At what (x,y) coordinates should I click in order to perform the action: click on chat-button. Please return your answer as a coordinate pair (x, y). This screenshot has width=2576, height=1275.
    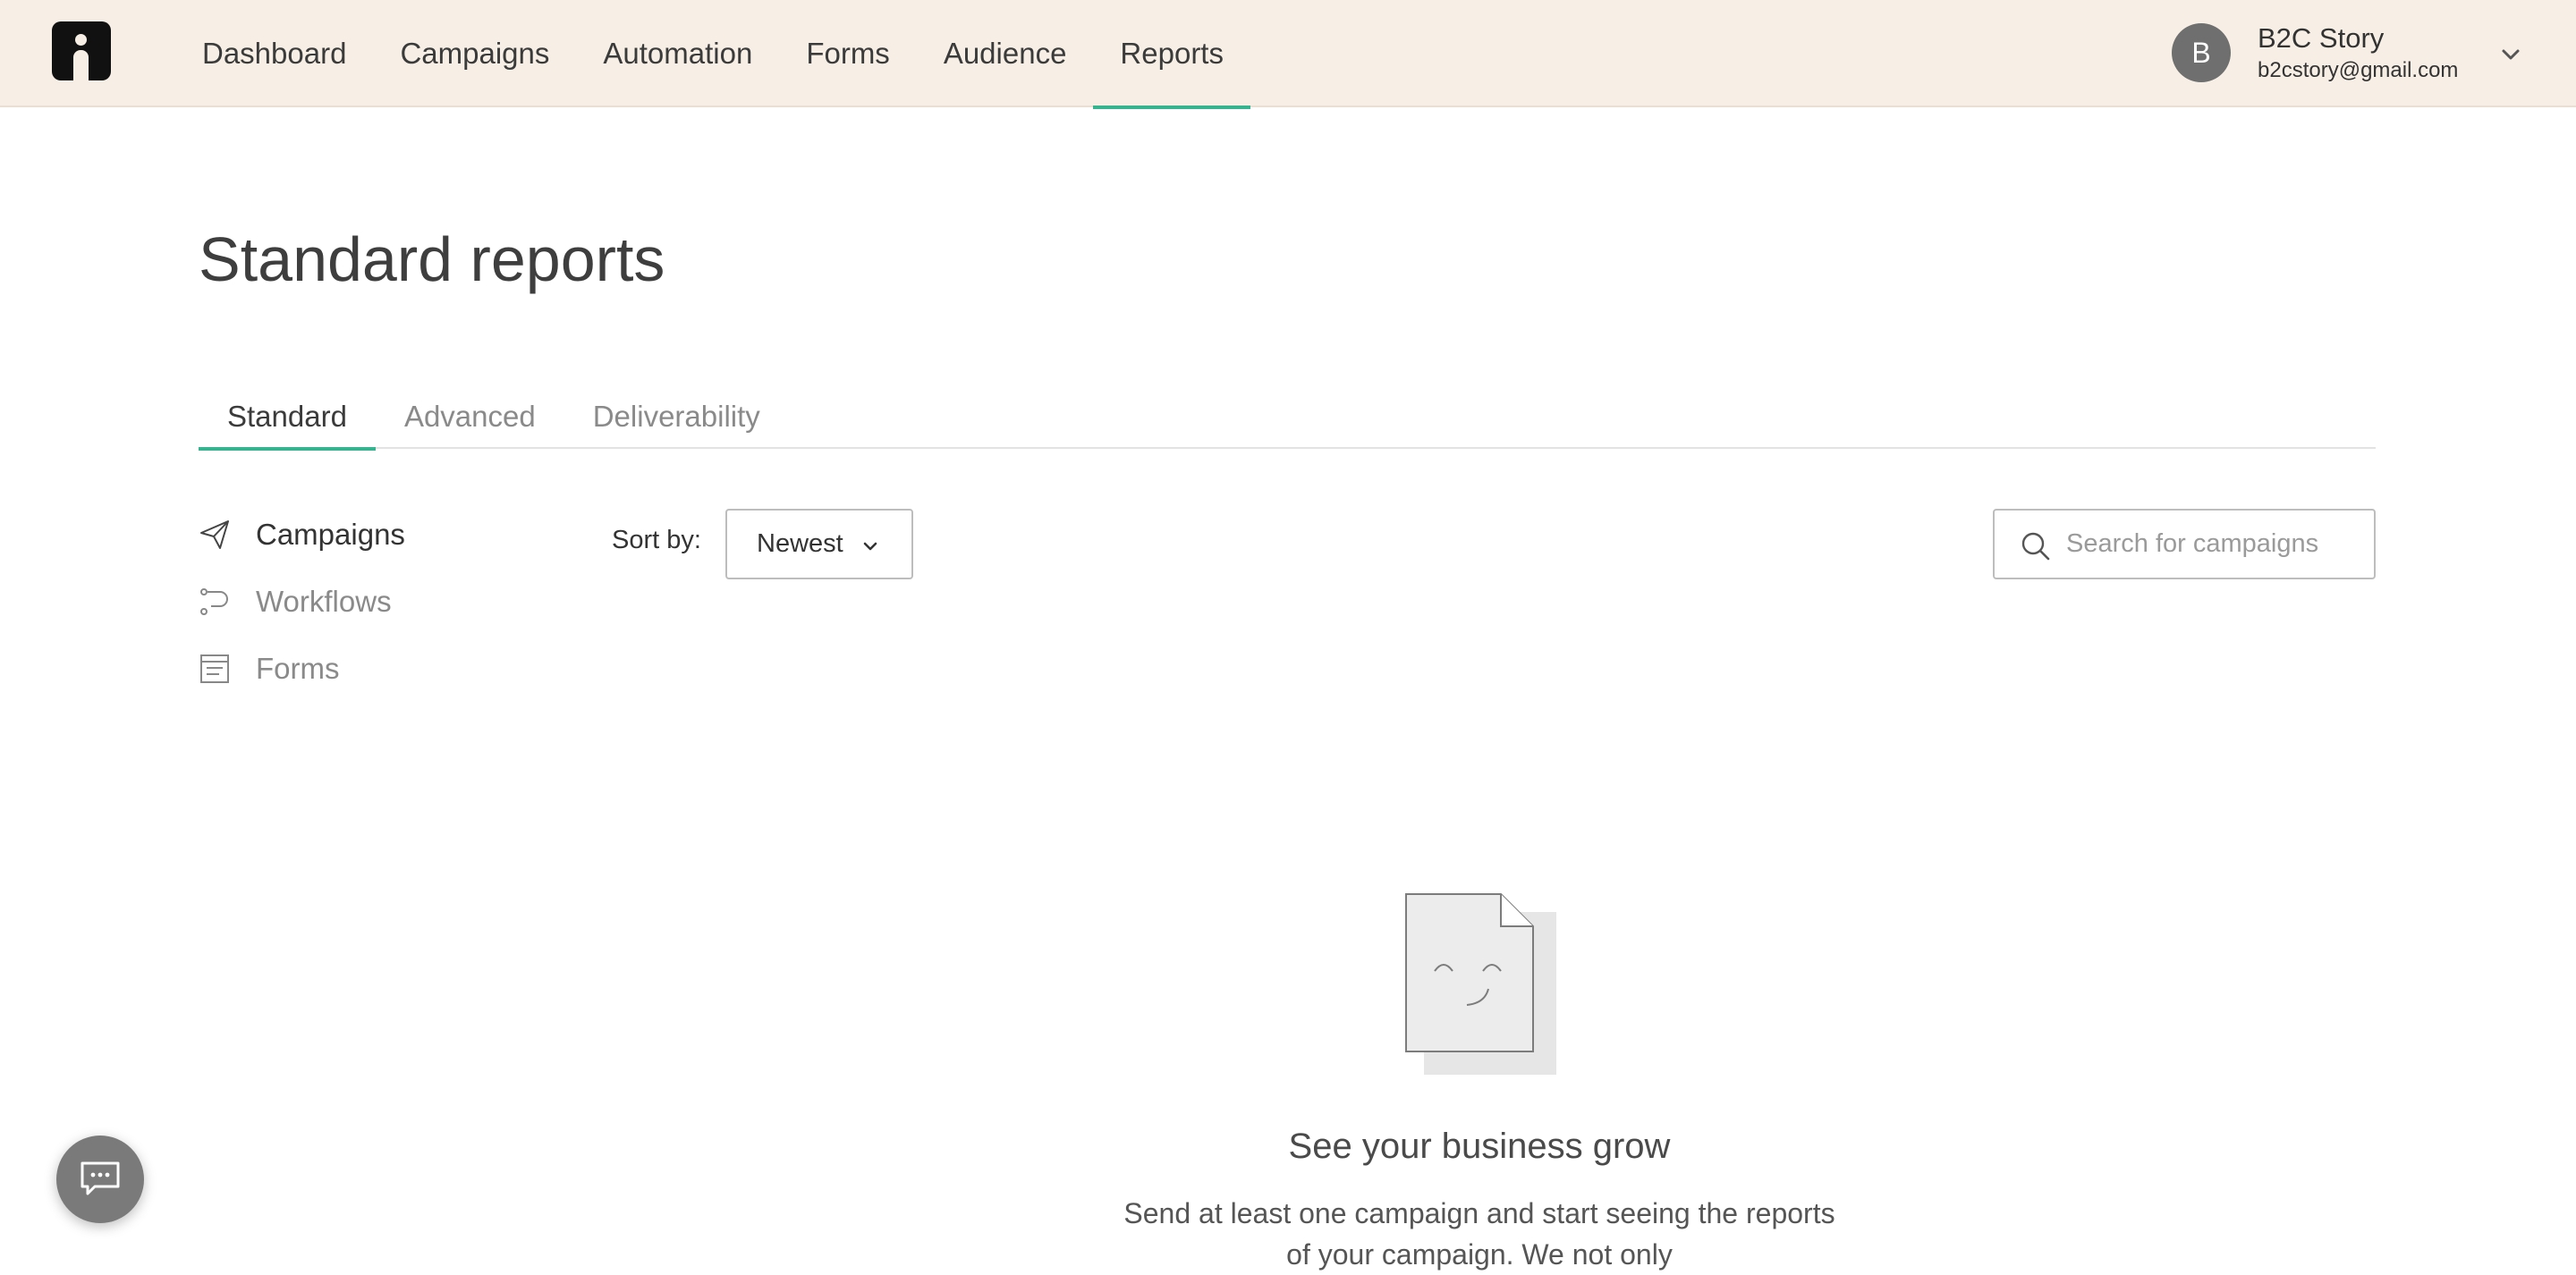
    Looking at the image, I should click on (100, 1179).